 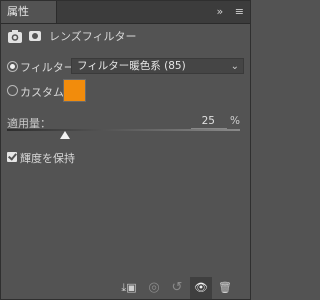 What do you see at coordinates (154, 288) in the screenshot?
I see `view-previous-state-icon: ◎` at bounding box center [154, 288].